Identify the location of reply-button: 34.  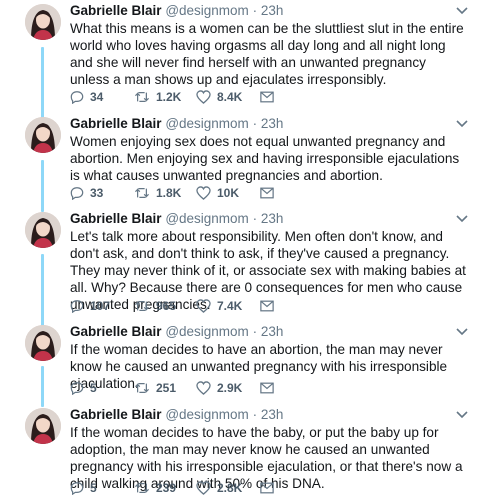
(102, 97).